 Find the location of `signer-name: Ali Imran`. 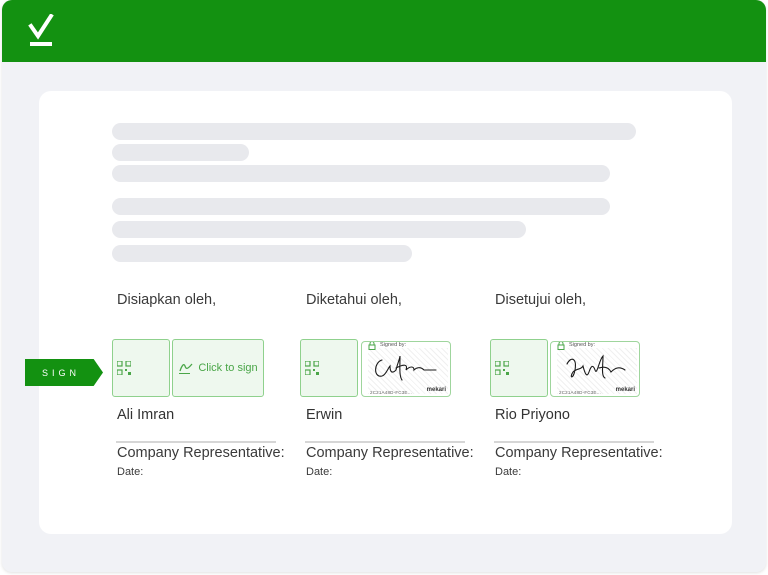

signer-name: Ali Imran is located at coordinates (146, 415).